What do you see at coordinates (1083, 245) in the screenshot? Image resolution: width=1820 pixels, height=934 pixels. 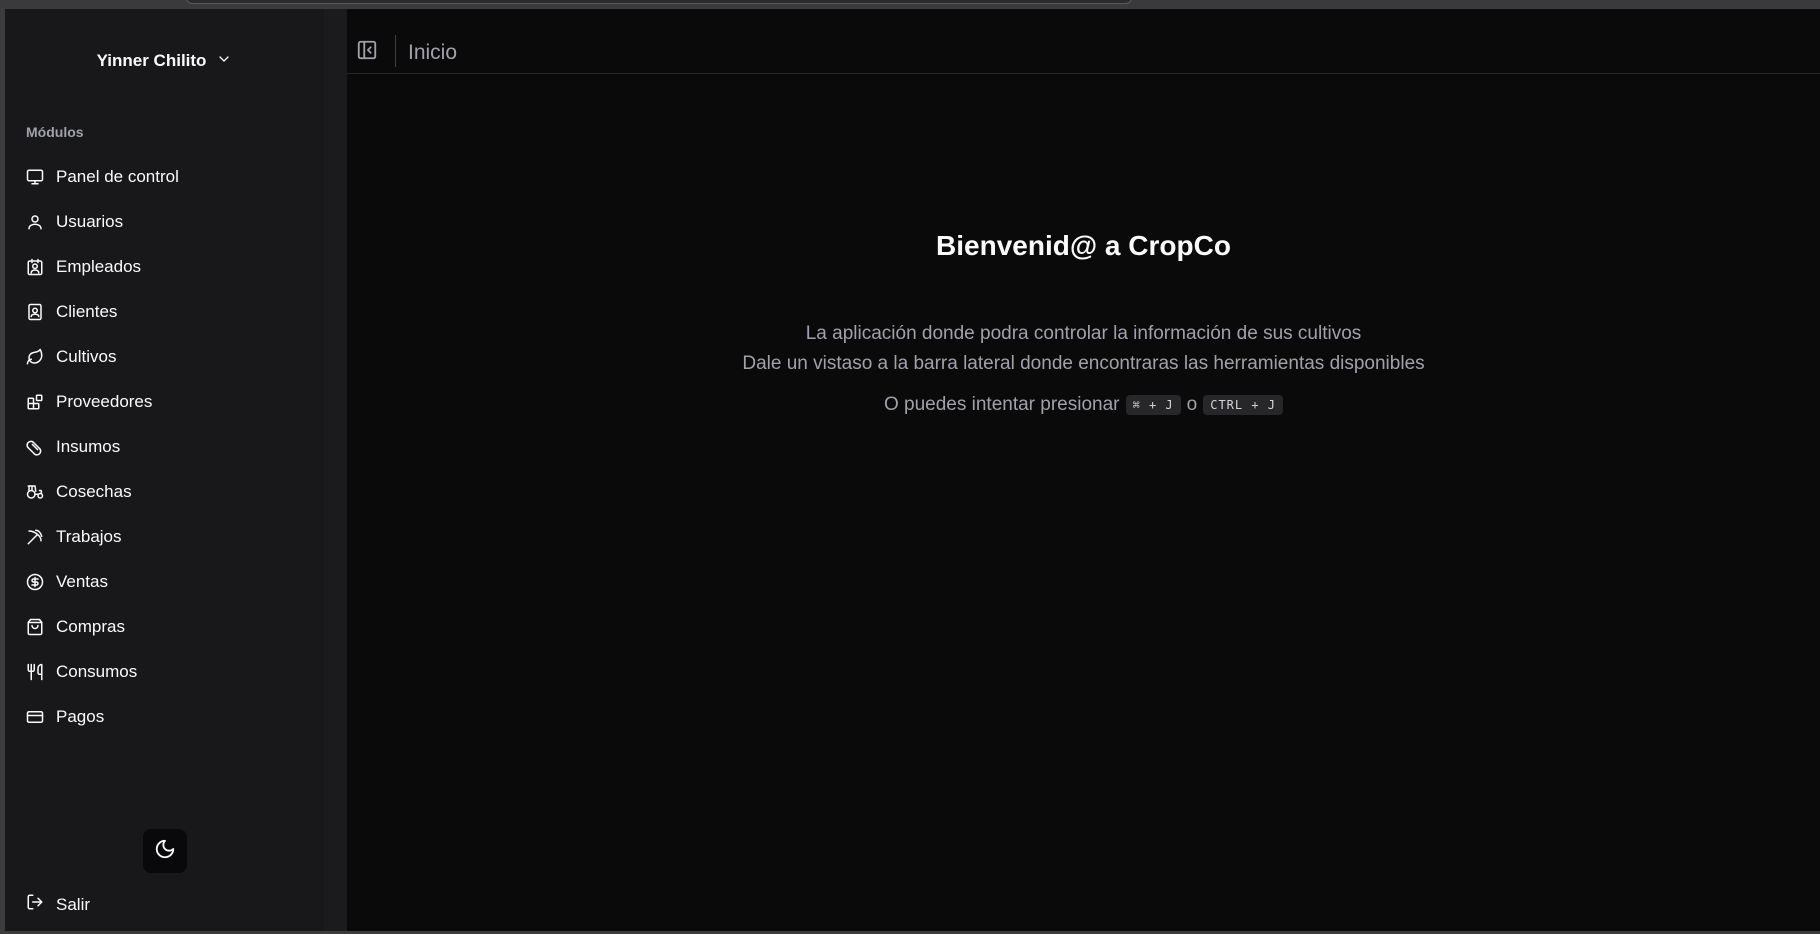 I see `page-title: Bienvenid@ a CropCo` at bounding box center [1083, 245].